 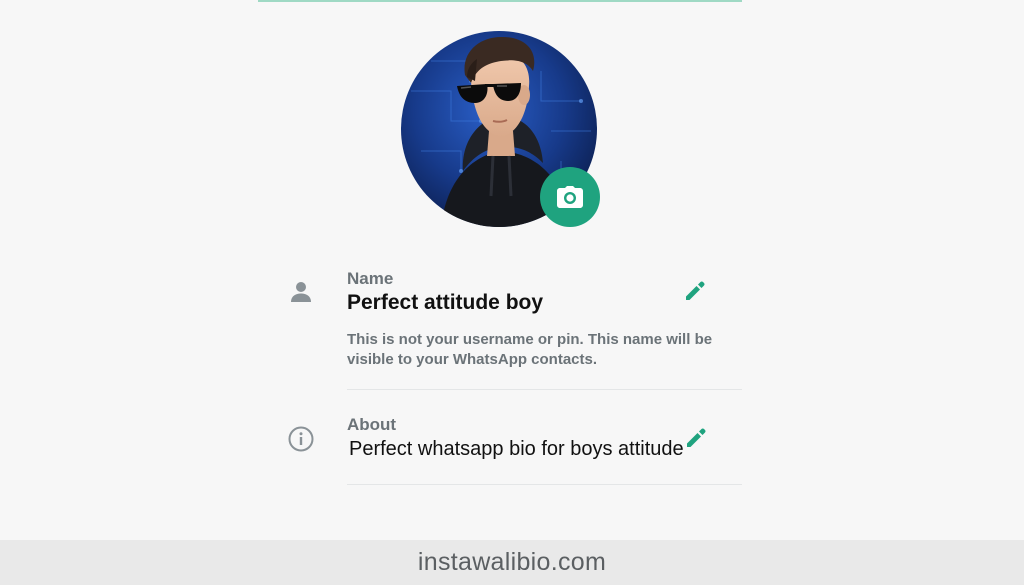 I want to click on edit-name-button, so click(x=695, y=291).